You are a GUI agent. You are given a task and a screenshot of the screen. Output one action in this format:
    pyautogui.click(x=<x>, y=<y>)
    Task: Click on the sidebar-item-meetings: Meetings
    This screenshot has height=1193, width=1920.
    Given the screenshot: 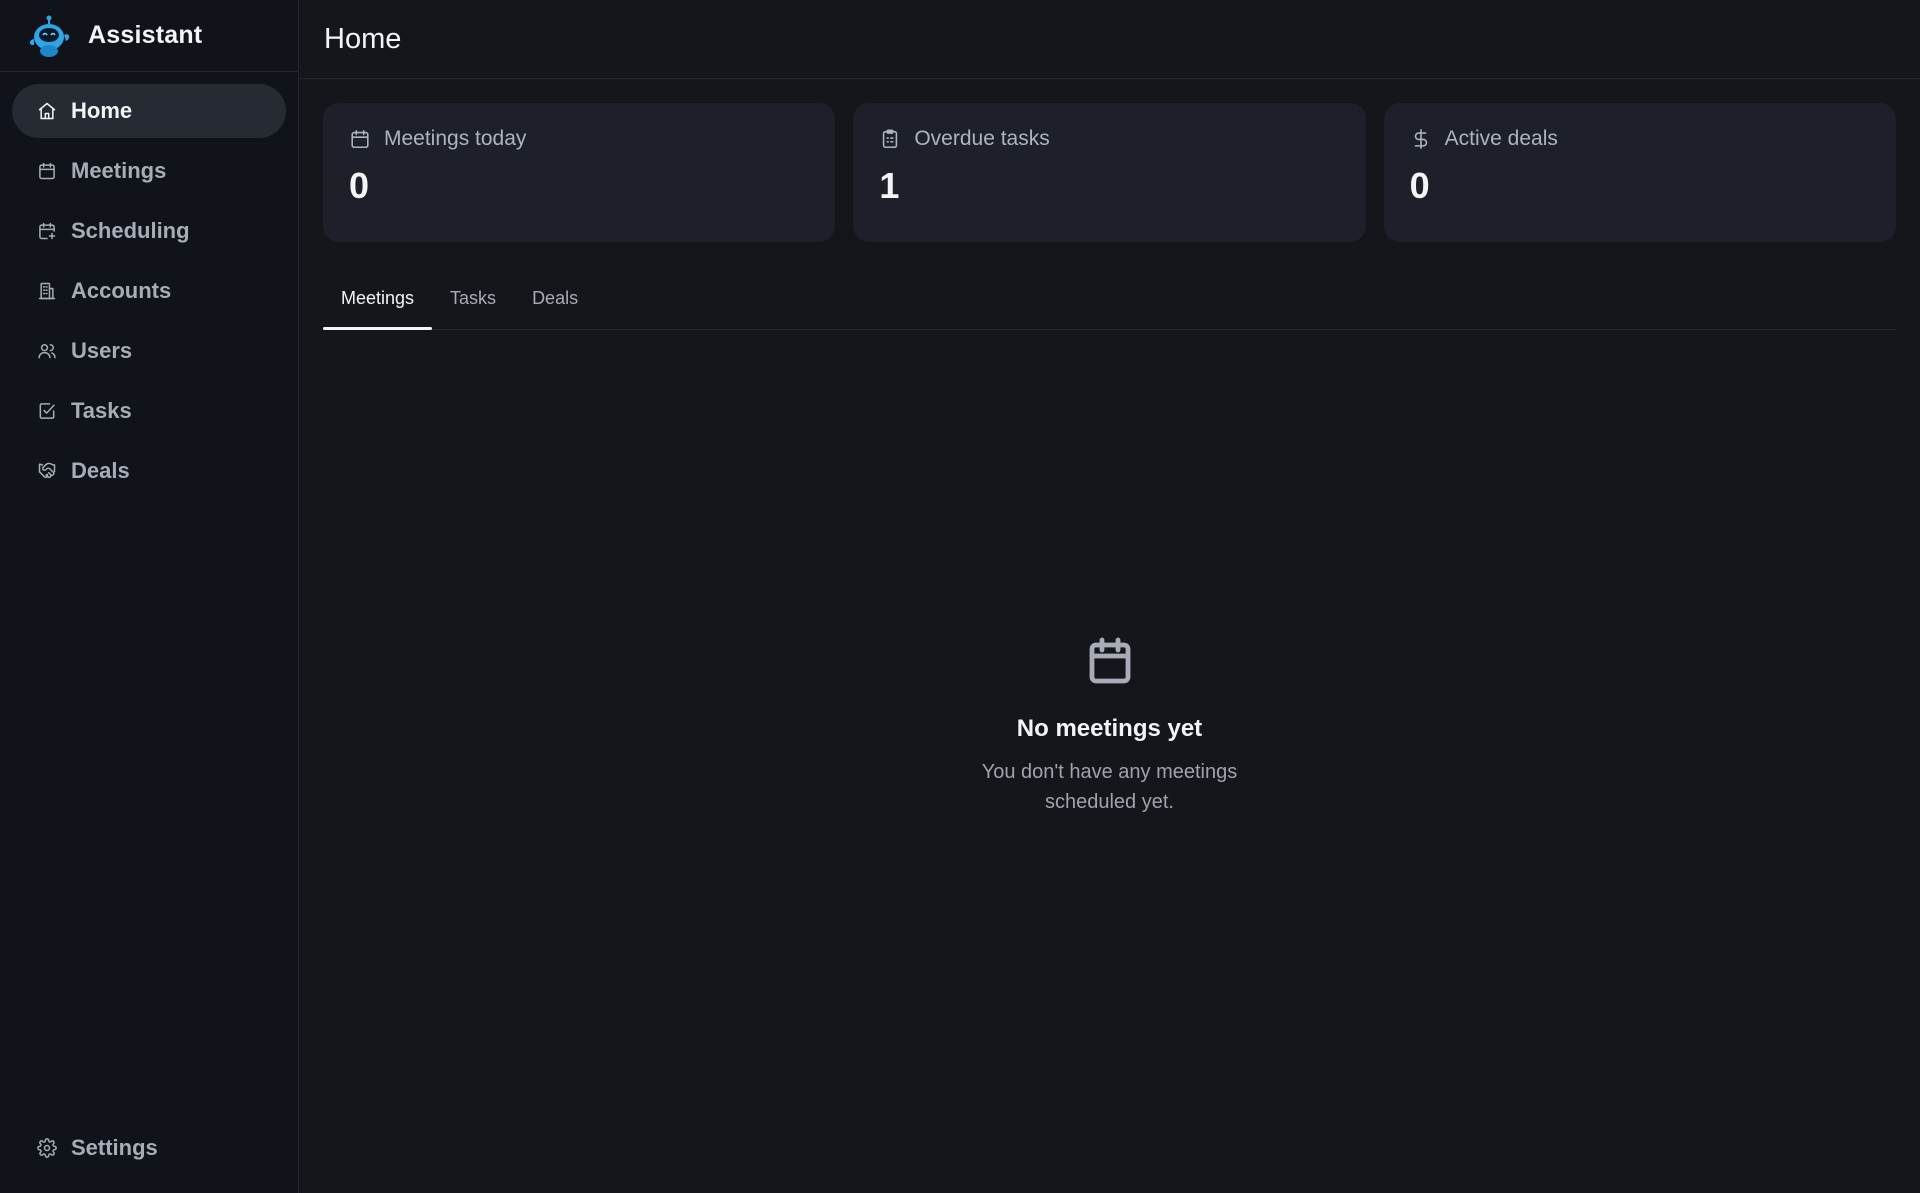 What is the action you would take?
    pyautogui.click(x=149, y=171)
    